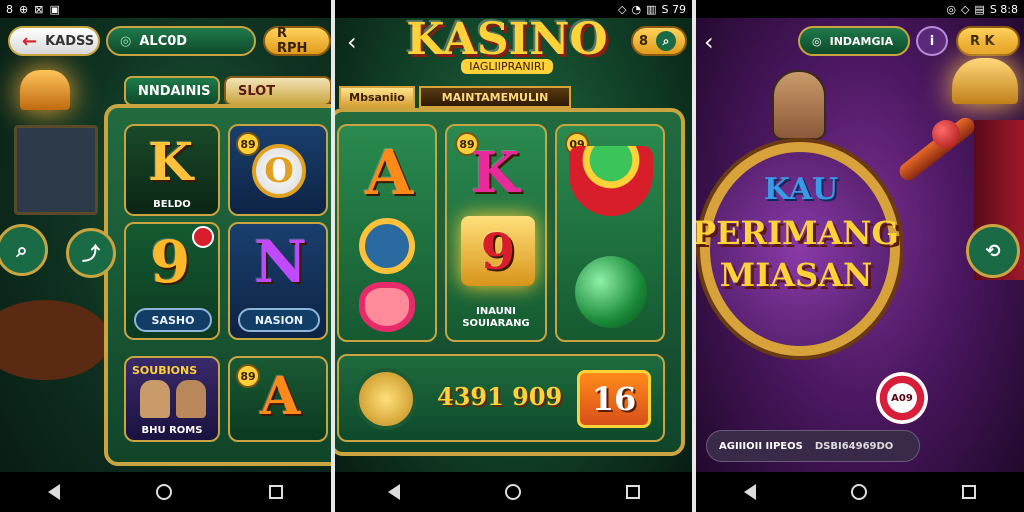  I want to click on banner-right: MAINTAMEMULIN, so click(495, 97).